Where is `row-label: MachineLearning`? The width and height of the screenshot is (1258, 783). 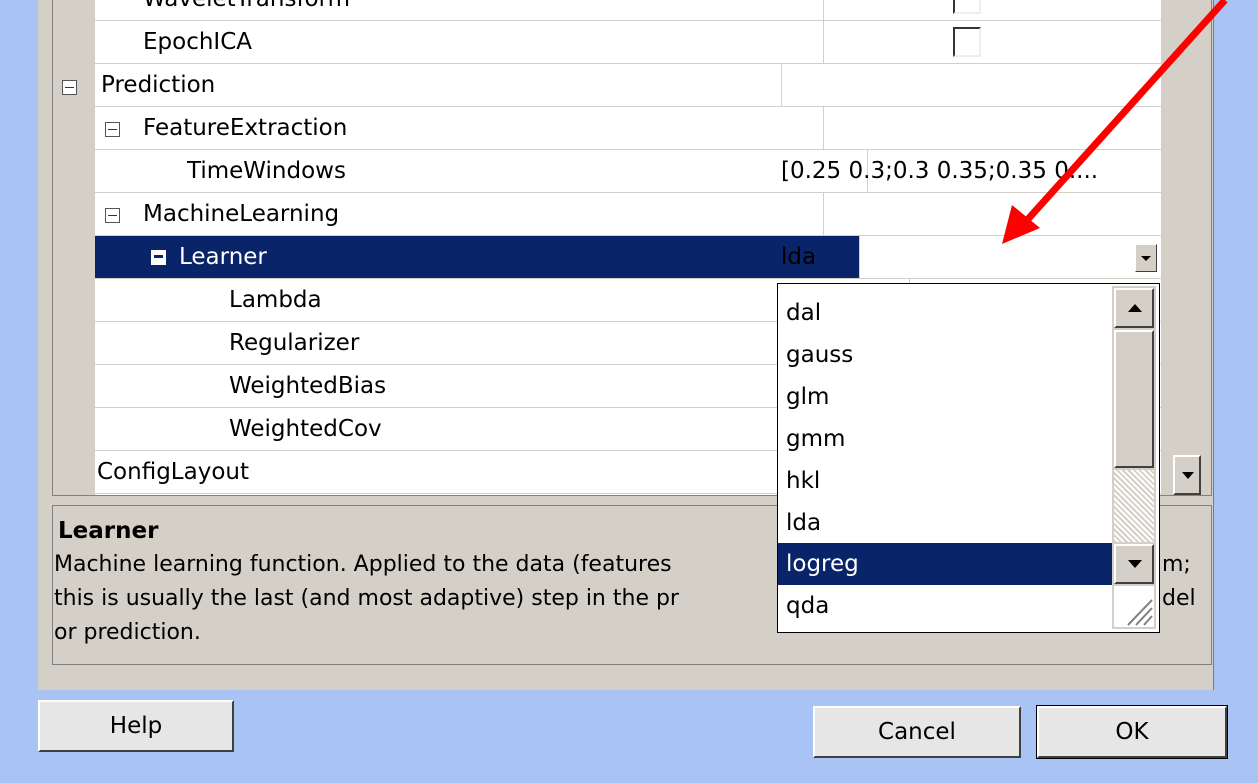
row-label: MachineLearning is located at coordinates (459, 214).